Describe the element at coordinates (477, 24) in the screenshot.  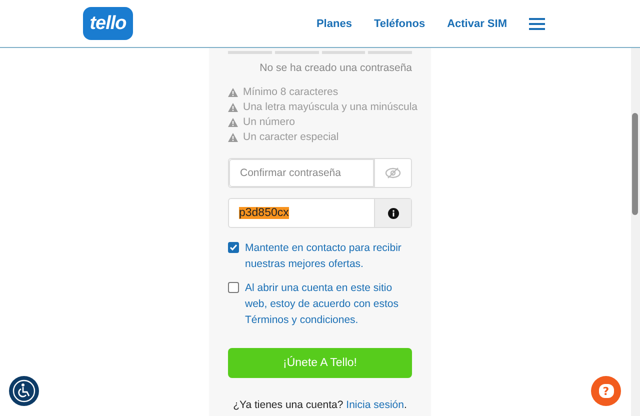
I see `nav-link: Activar SIM` at that location.